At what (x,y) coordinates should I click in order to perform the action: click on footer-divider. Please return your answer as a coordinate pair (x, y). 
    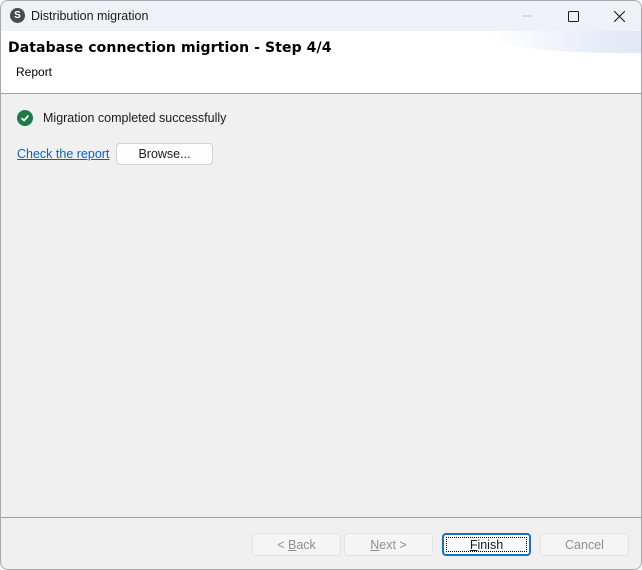
    Looking at the image, I should click on (321, 517).